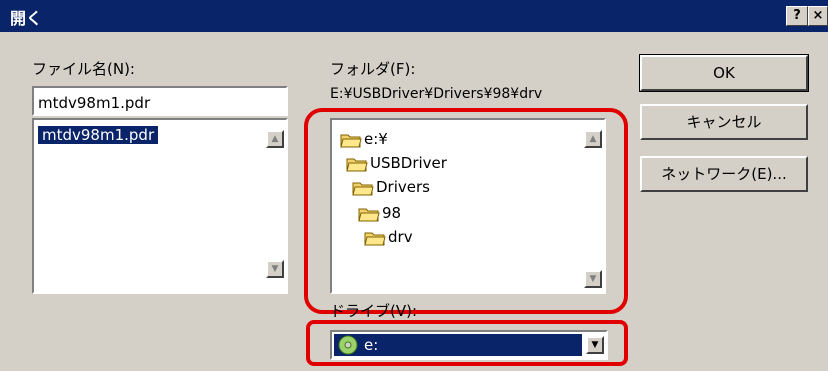 The width and height of the screenshot is (828, 371). I want to click on folder-label: フォルダ(F):, so click(373, 69).